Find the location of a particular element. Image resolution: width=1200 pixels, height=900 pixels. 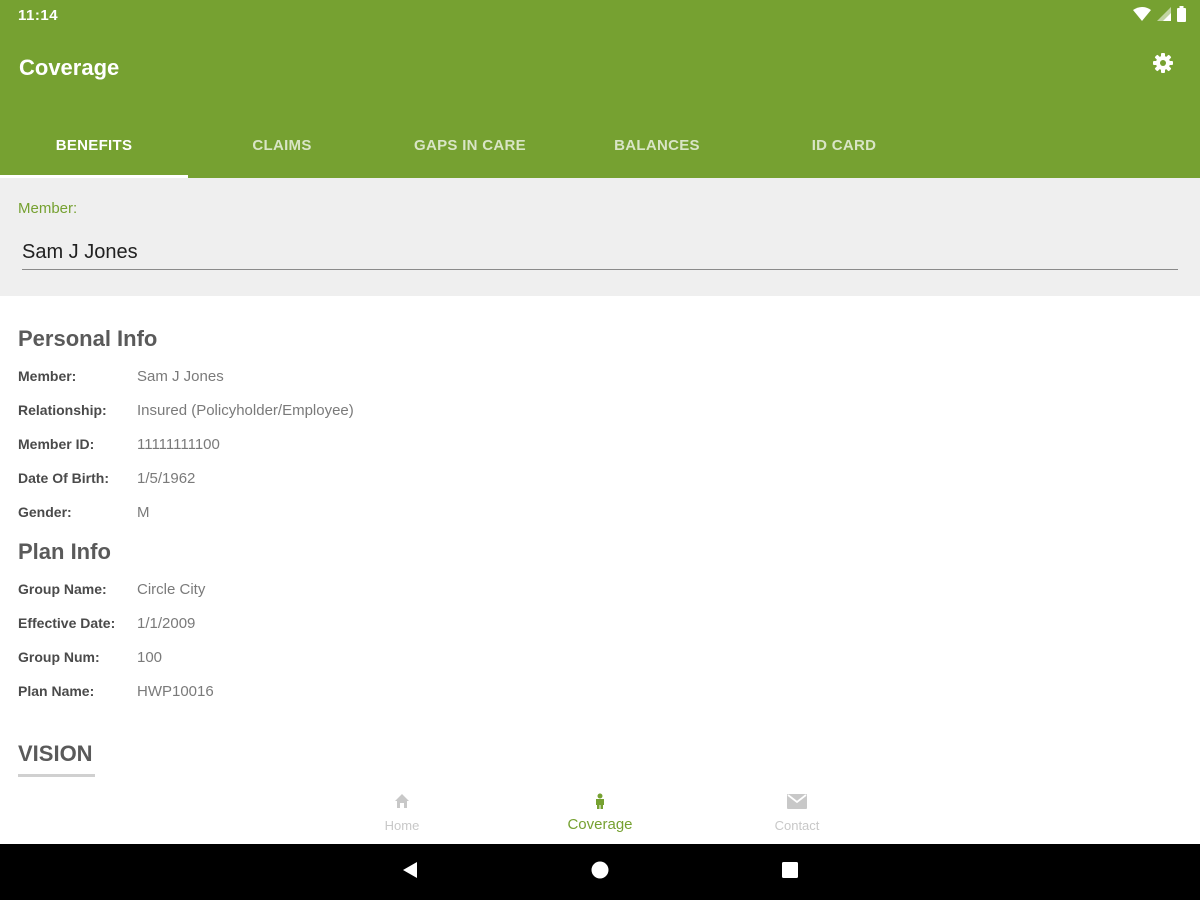

tab-gaps-in-care: GAPS IN CARE is located at coordinates (470, 145).